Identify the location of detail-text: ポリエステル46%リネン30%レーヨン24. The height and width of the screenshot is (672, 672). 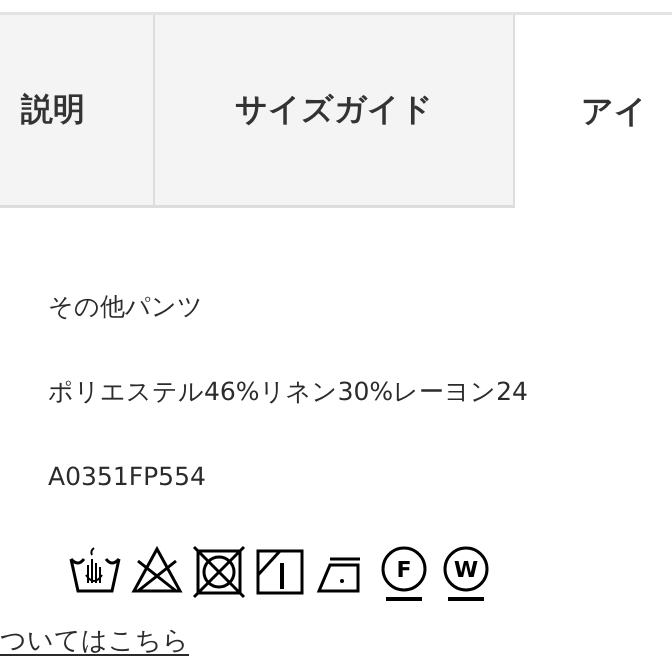
(288, 392).